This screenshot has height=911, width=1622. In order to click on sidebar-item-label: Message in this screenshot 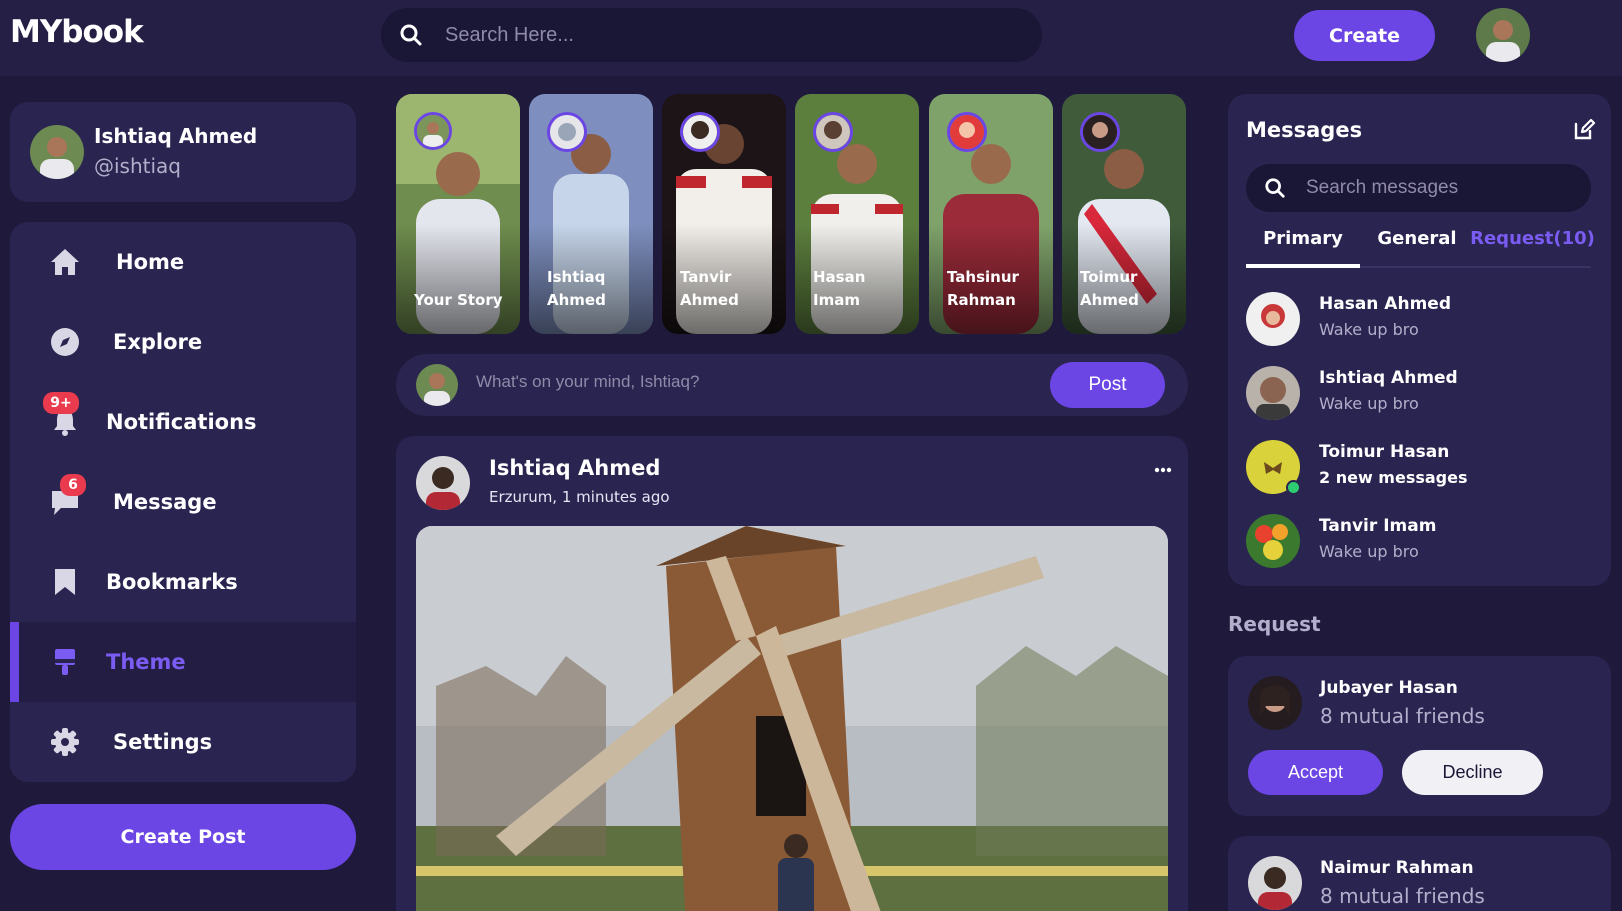, I will do `click(165, 502)`.